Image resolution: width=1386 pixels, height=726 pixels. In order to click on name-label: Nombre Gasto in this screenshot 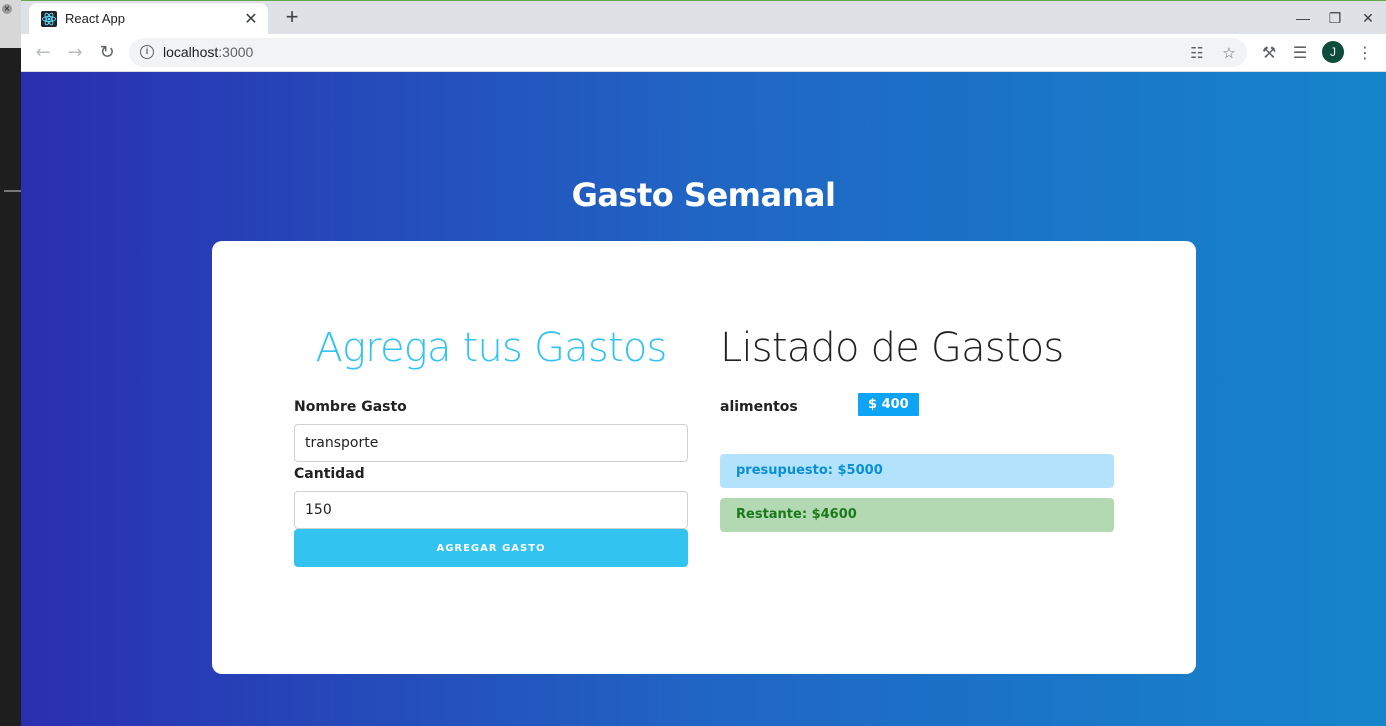, I will do `click(350, 407)`.